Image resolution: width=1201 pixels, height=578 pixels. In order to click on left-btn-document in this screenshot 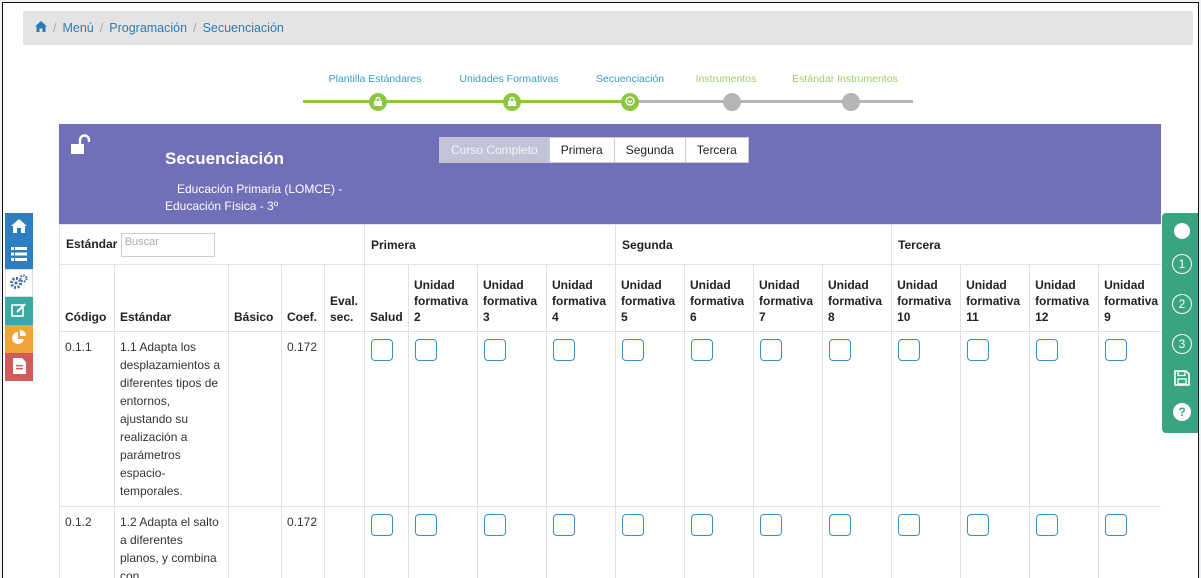, I will do `click(19, 367)`.